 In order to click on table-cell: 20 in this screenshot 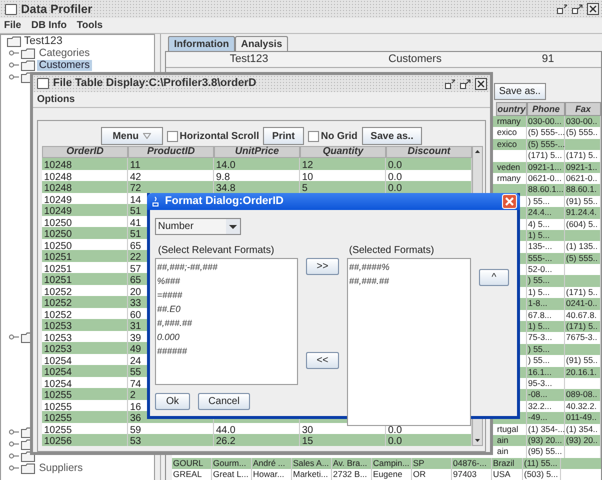, I will do `click(136, 292)`.